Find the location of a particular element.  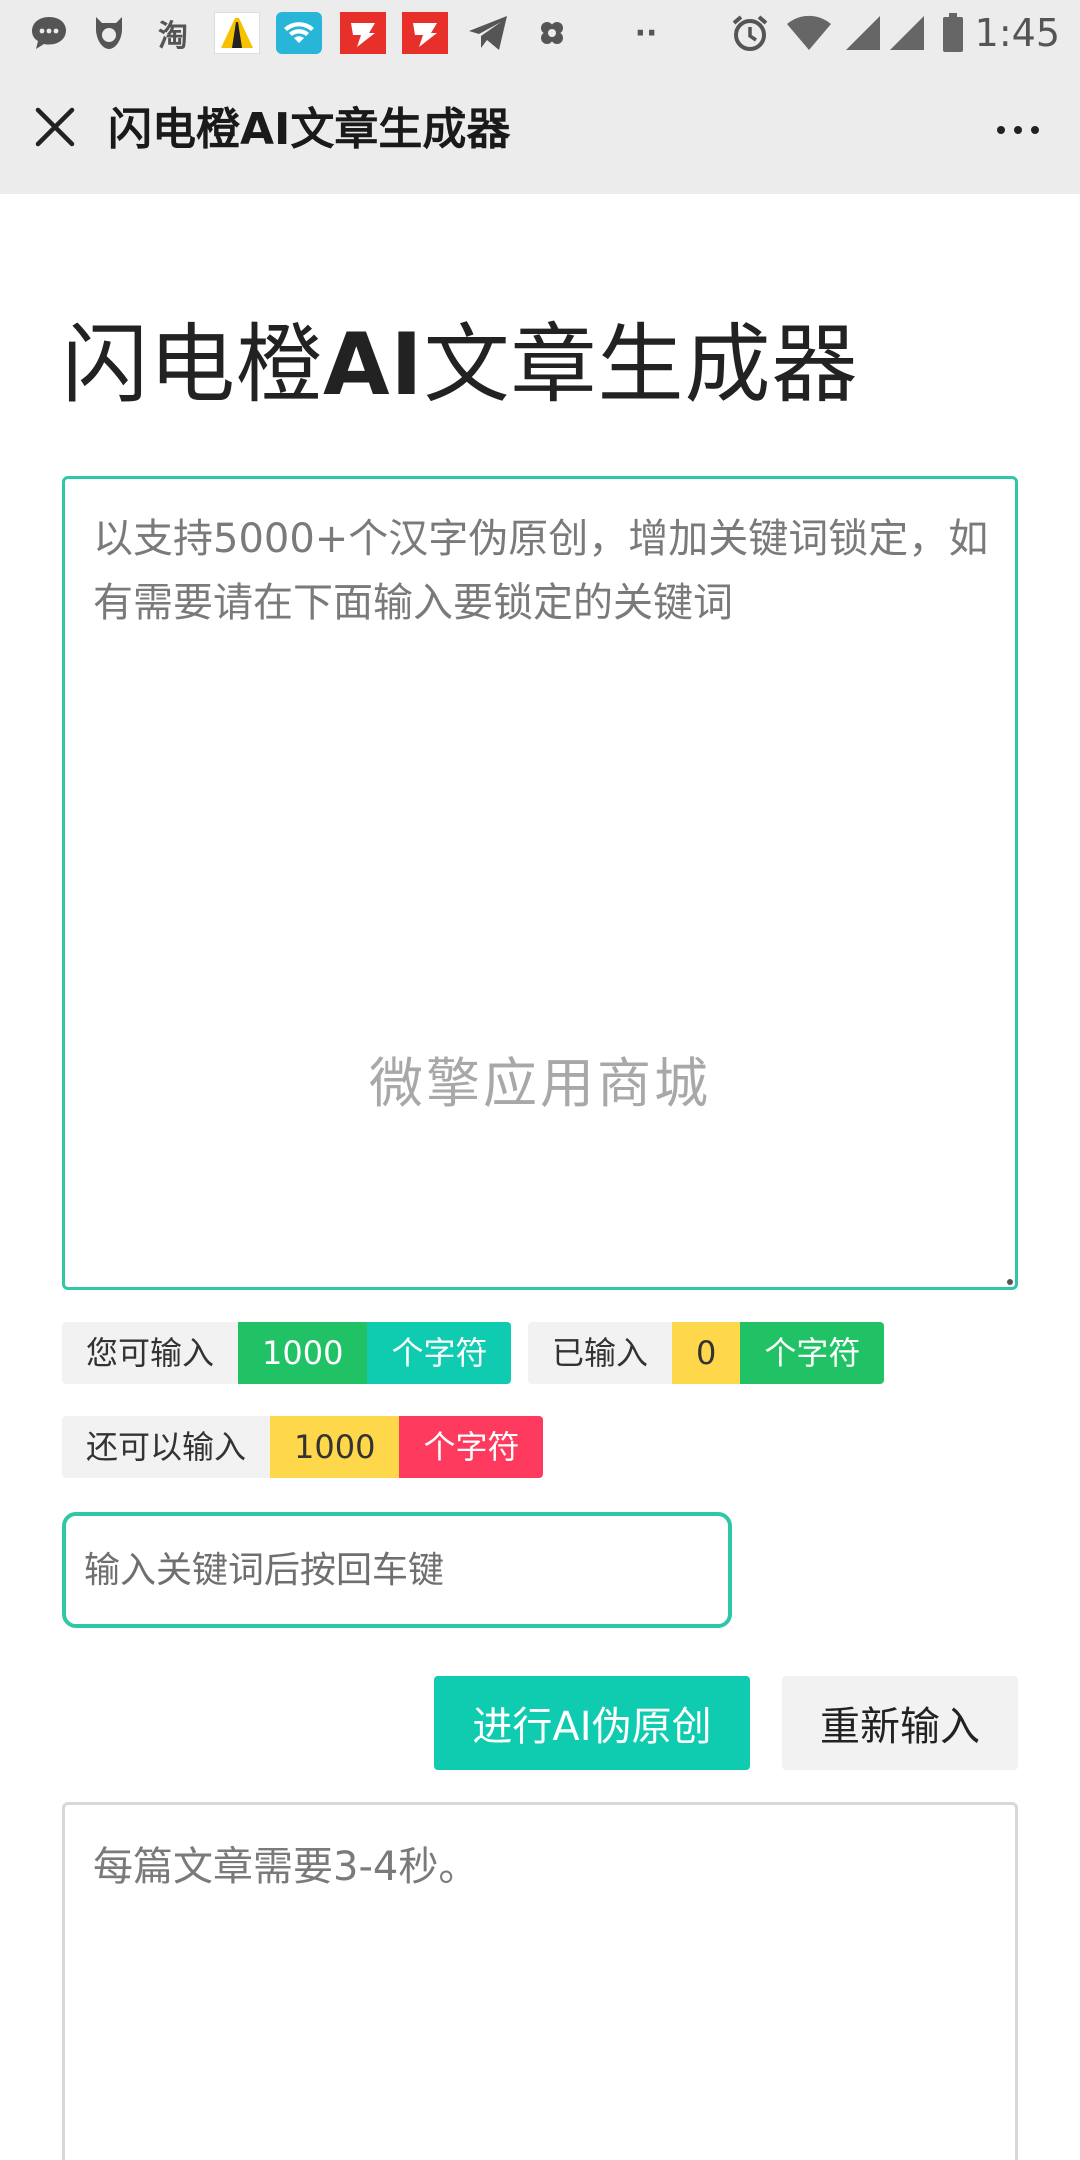

road-icon is located at coordinates (237, 33).